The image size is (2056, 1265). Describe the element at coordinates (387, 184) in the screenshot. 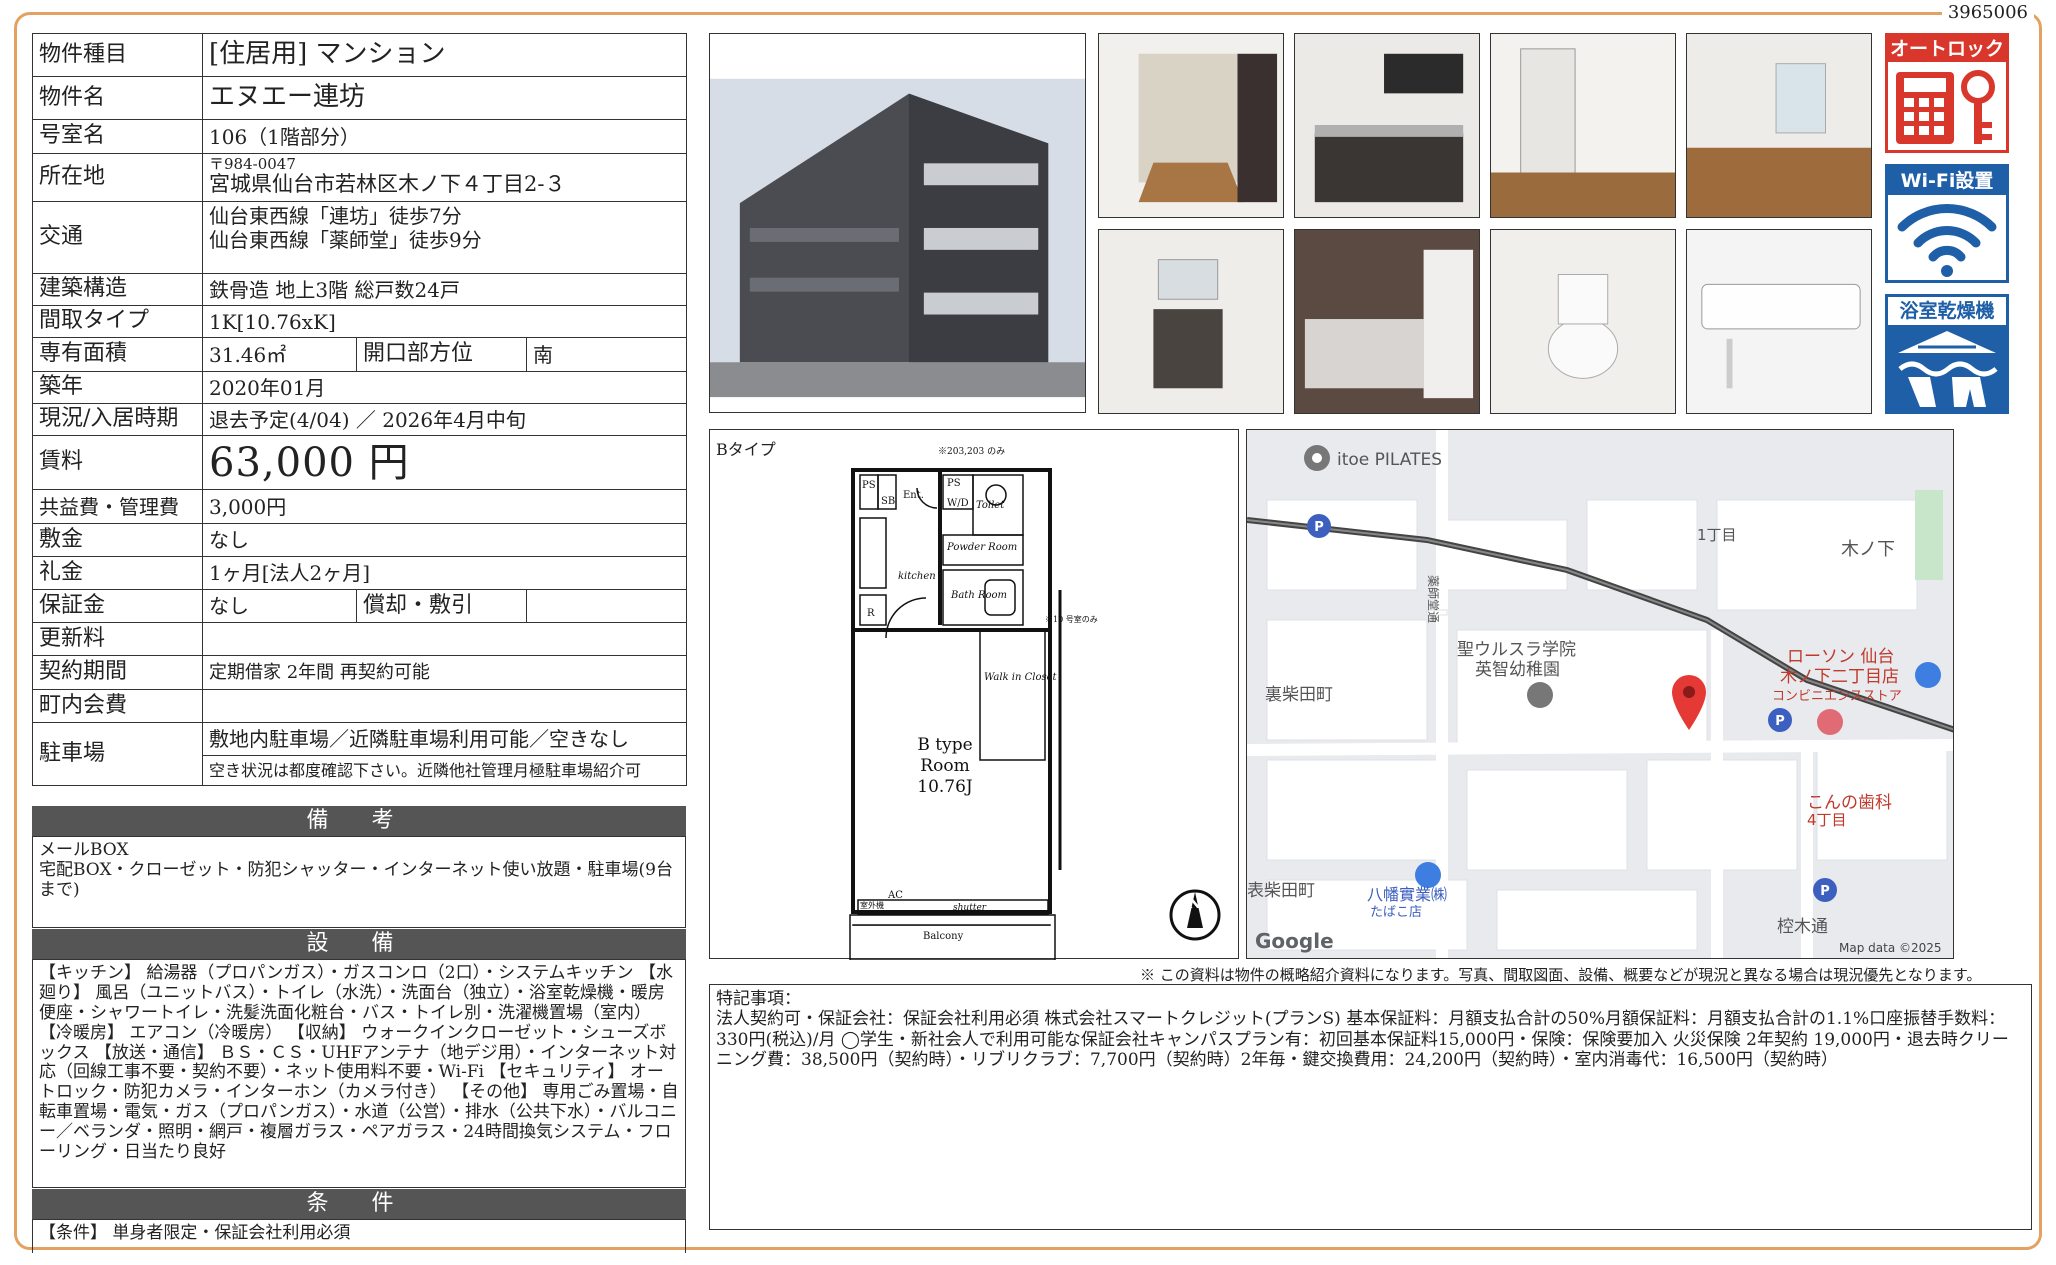

I see `address-value: 宮城県仙台市若林区木ノ下４丁目2-３` at that location.